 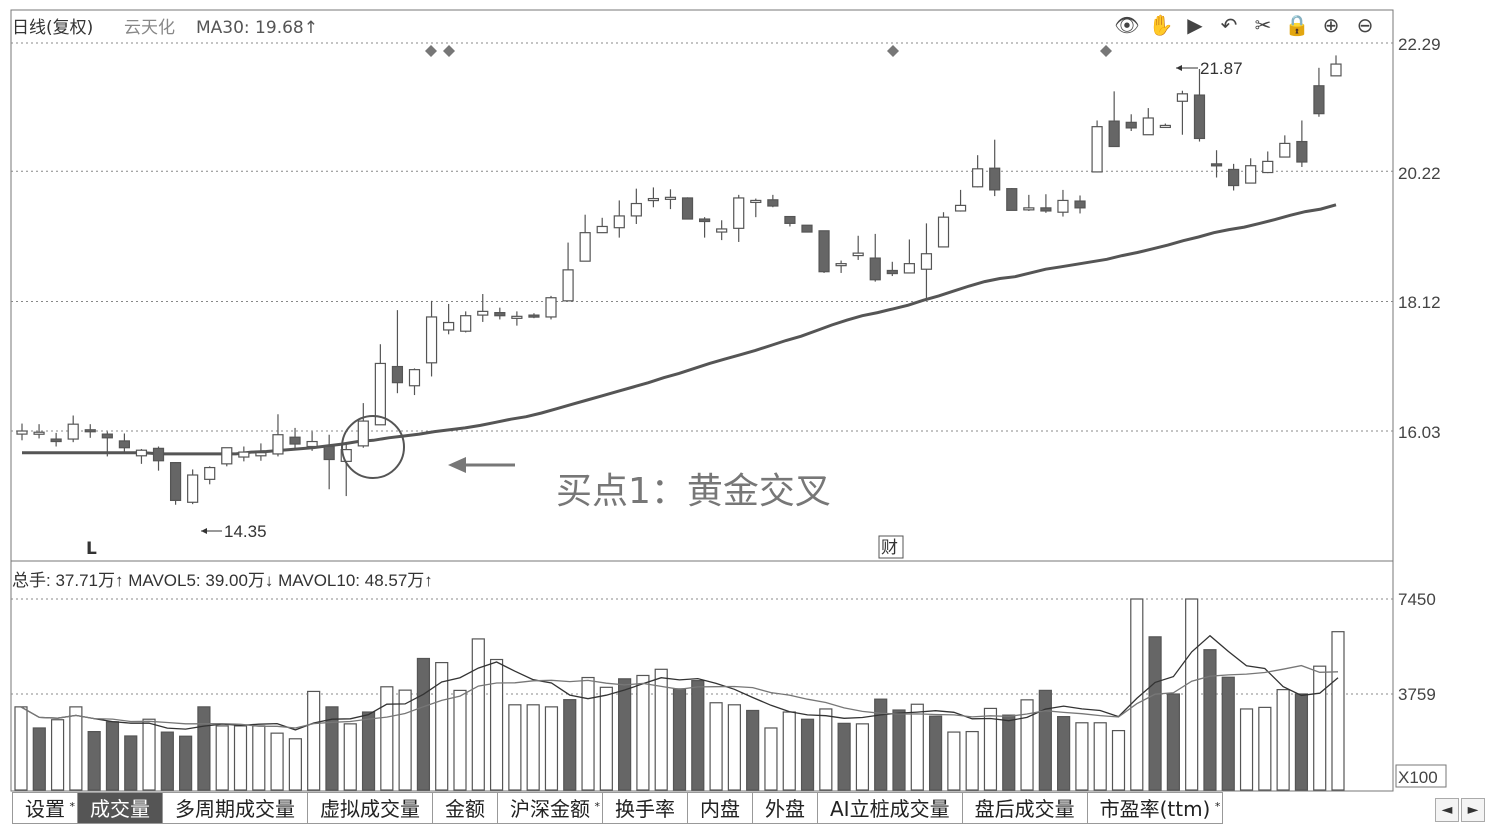 I want to click on tab-5: 沪深金额 *, so click(x=550, y=808).